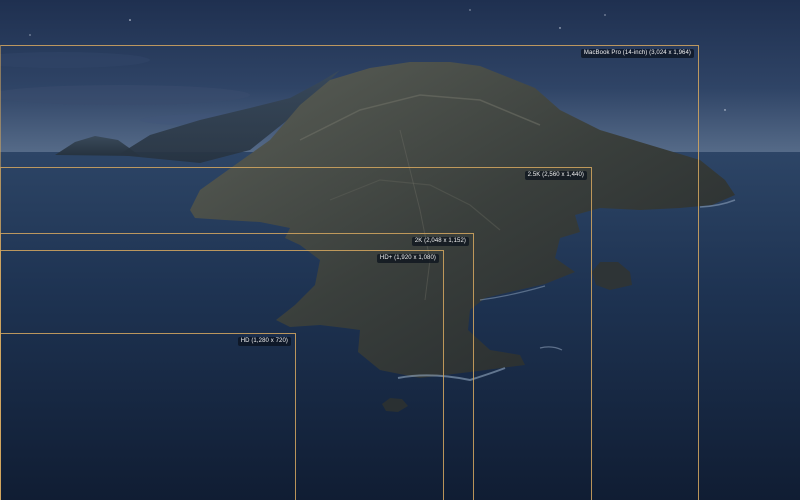  What do you see at coordinates (148, 416) in the screenshot?
I see `resolution-frame-hd: HD (1,280 x 720)` at bounding box center [148, 416].